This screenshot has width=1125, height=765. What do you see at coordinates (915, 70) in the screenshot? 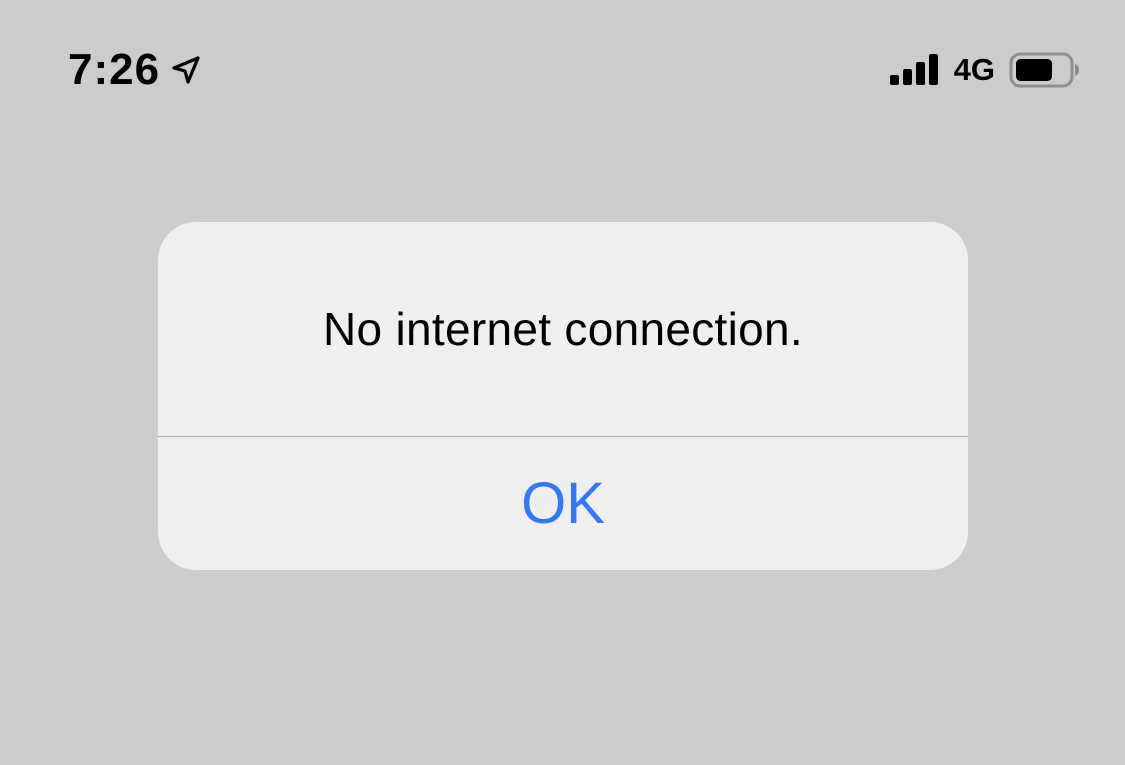
I see `cellular-signal-icon` at bounding box center [915, 70].